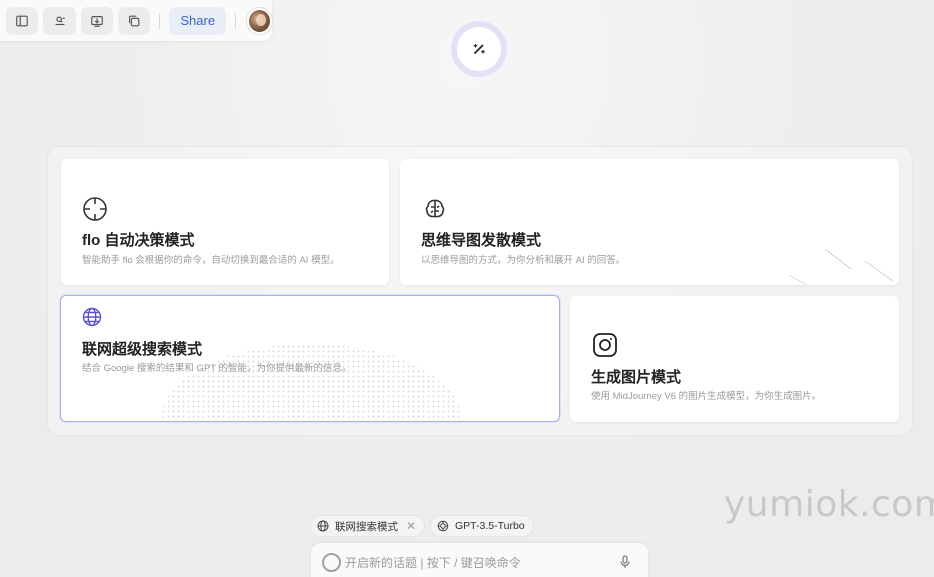 This screenshot has width=934, height=577. I want to click on user-avatar, so click(259, 20).